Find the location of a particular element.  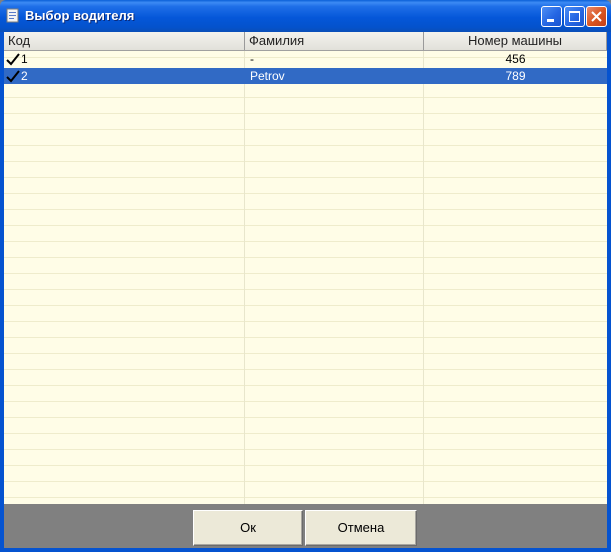

table-row: 1 - 456 is located at coordinates (305, 59).